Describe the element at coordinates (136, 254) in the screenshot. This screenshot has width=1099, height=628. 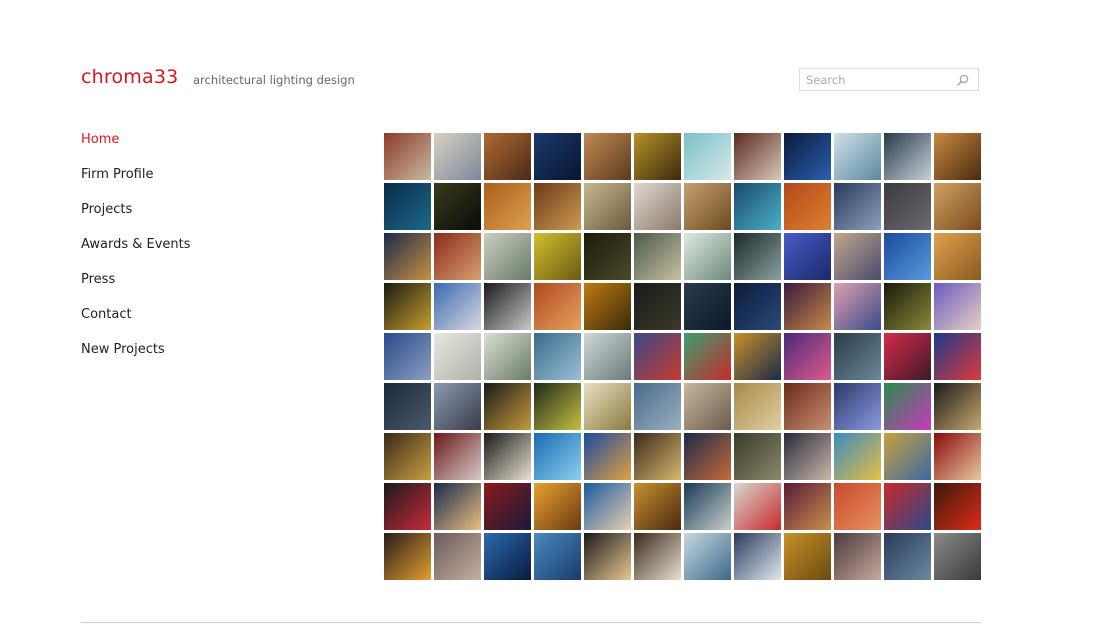
I see `nav-item-awards-events: Awards & Events` at that location.